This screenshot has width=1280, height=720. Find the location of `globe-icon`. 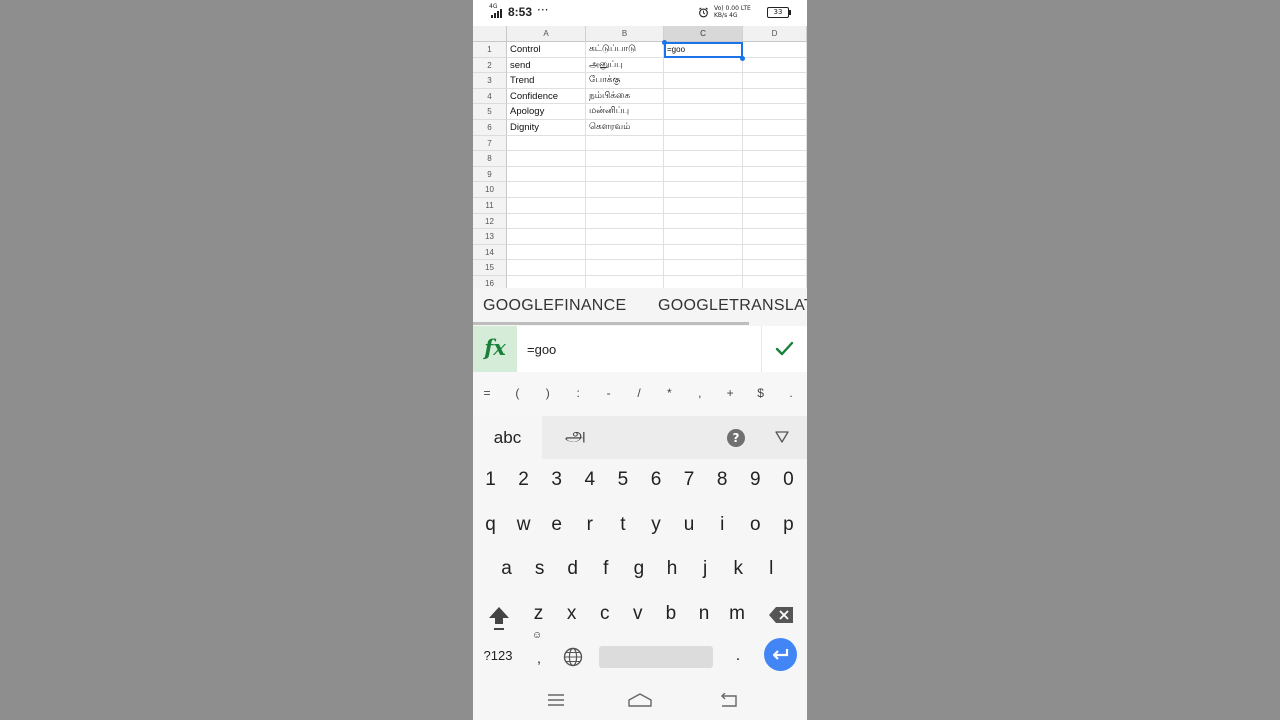

globe-icon is located at coordinates (573, 657).